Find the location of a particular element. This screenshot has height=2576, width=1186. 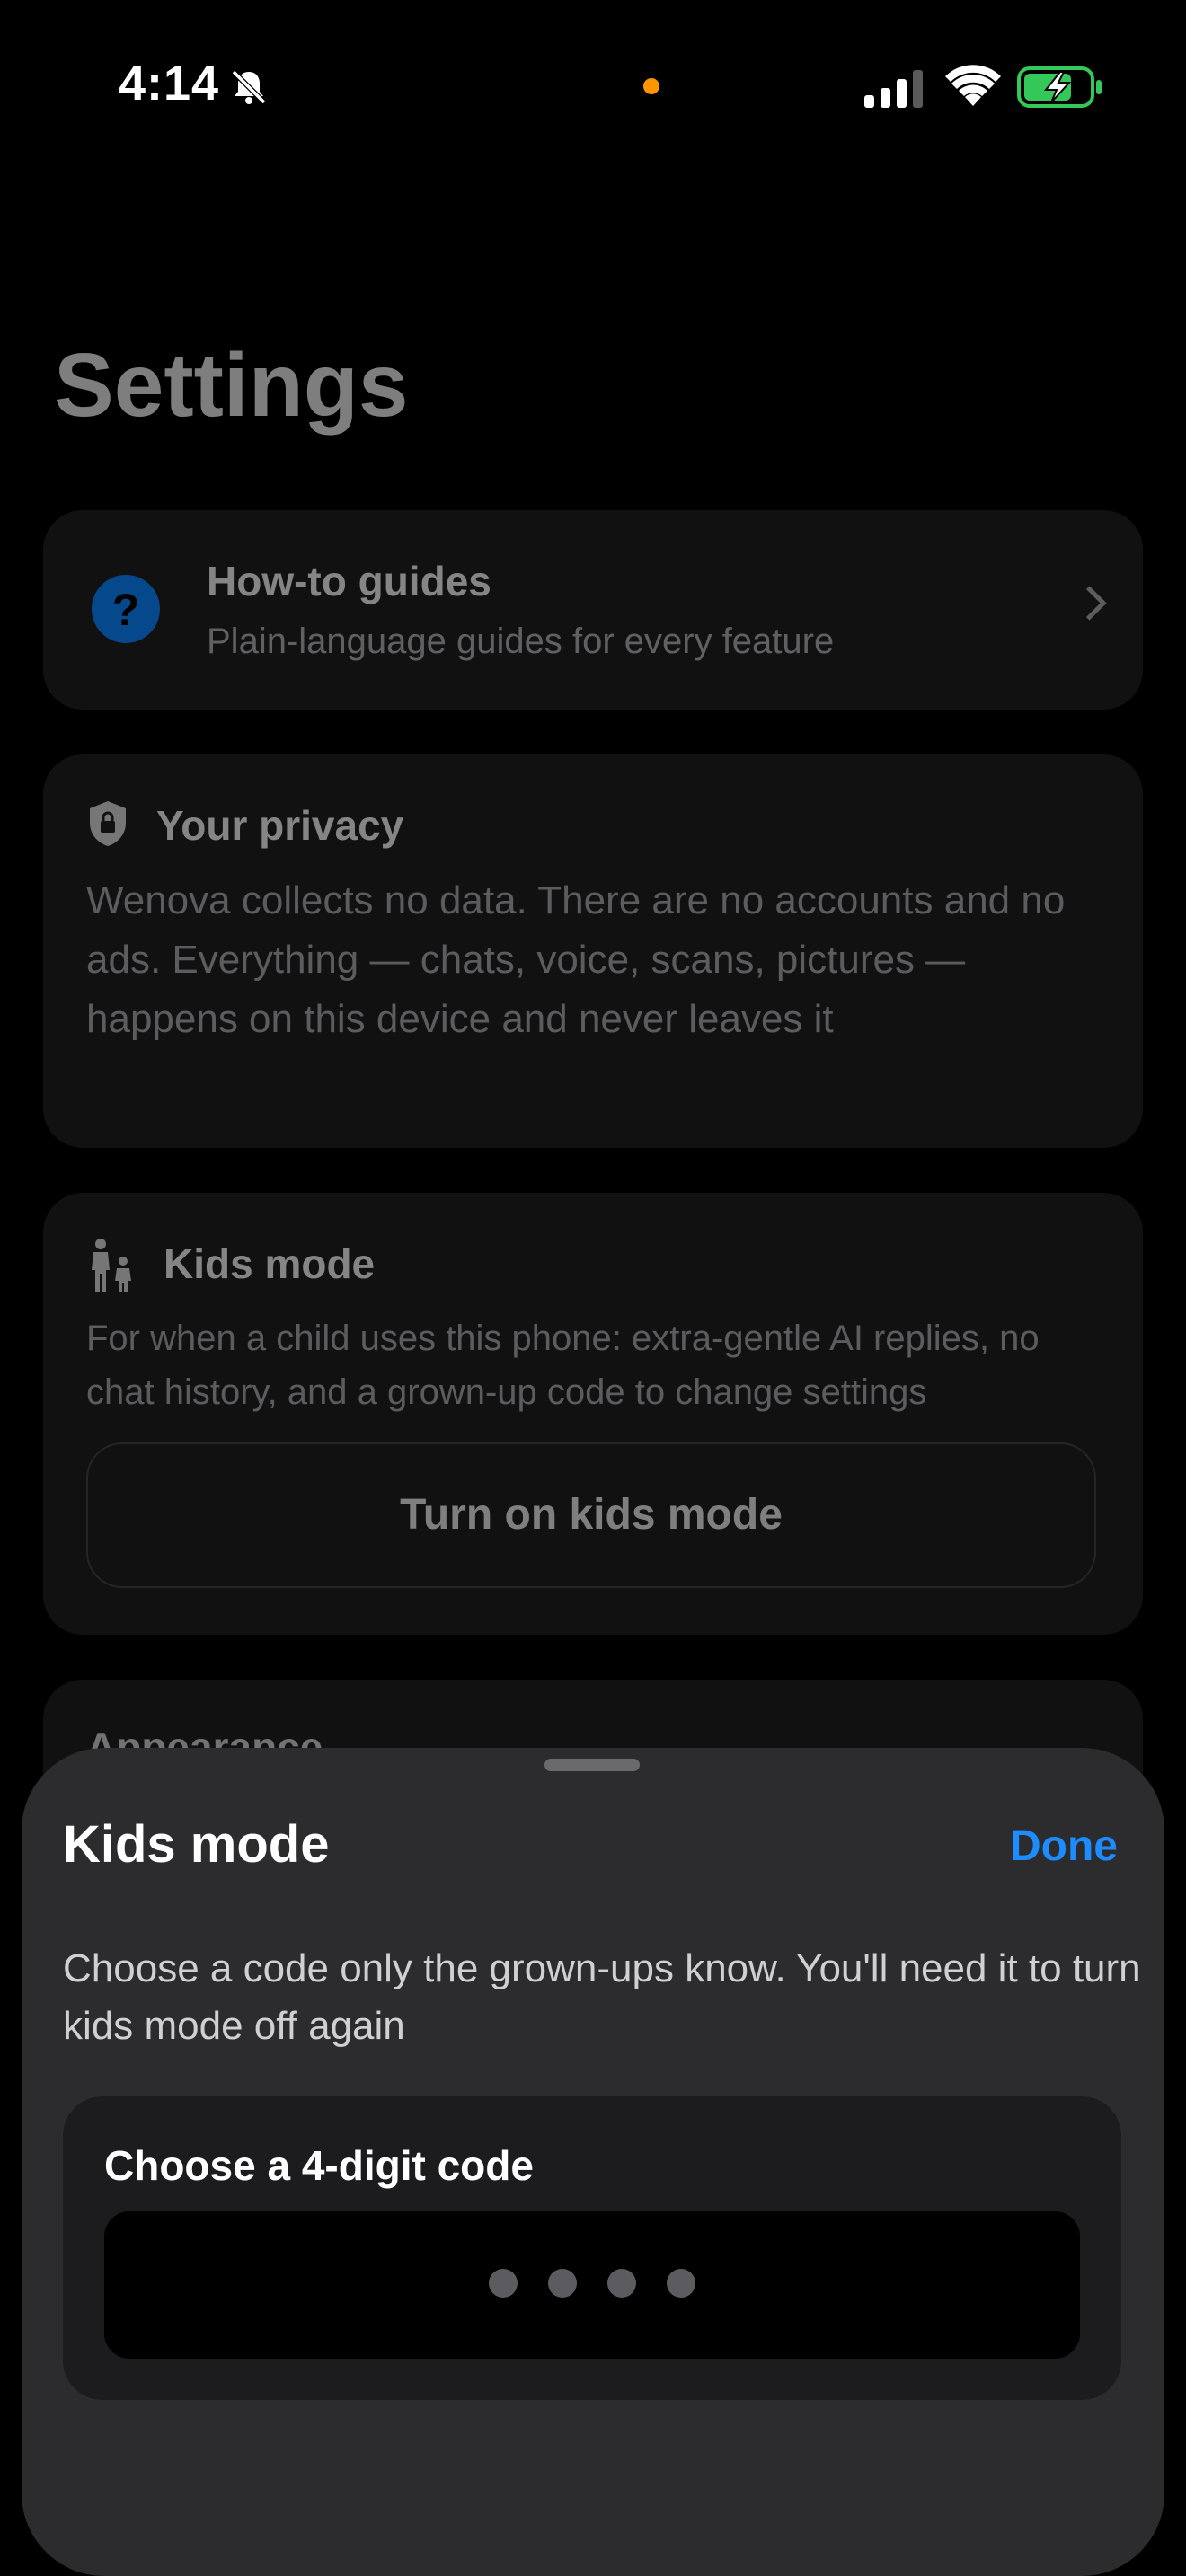

turn-on-kids-mode-button: Turn on kids mode is located at coordinates (591, 1515).